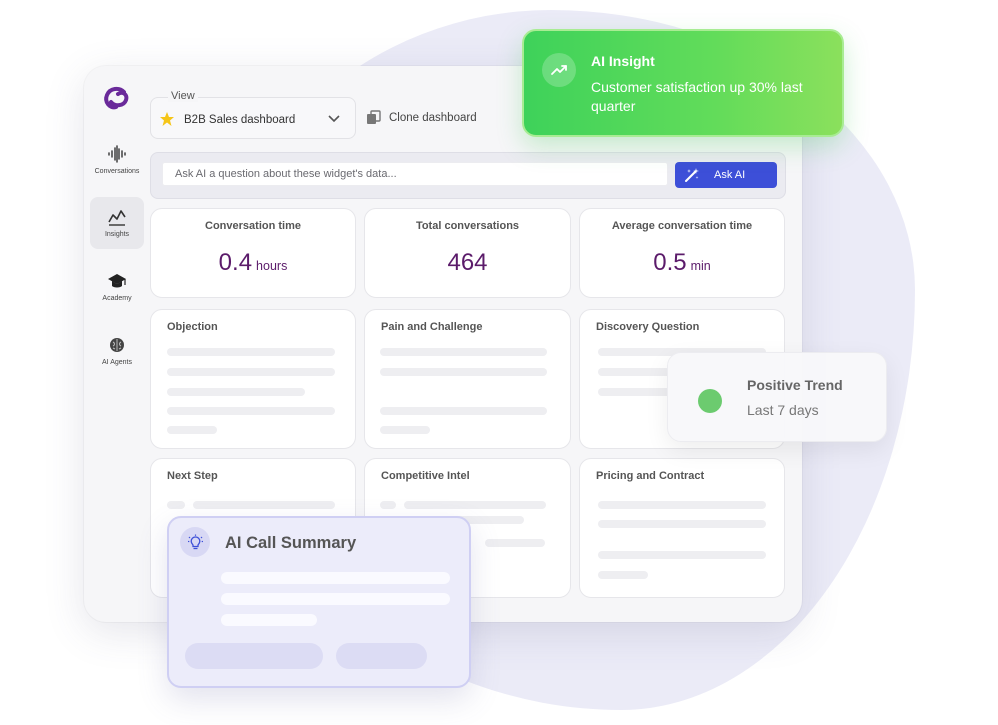 The width and height of the screenshot is (998, 725). I want to click on ai-call-summary-card: AI Call Summary, so click(319, 602).